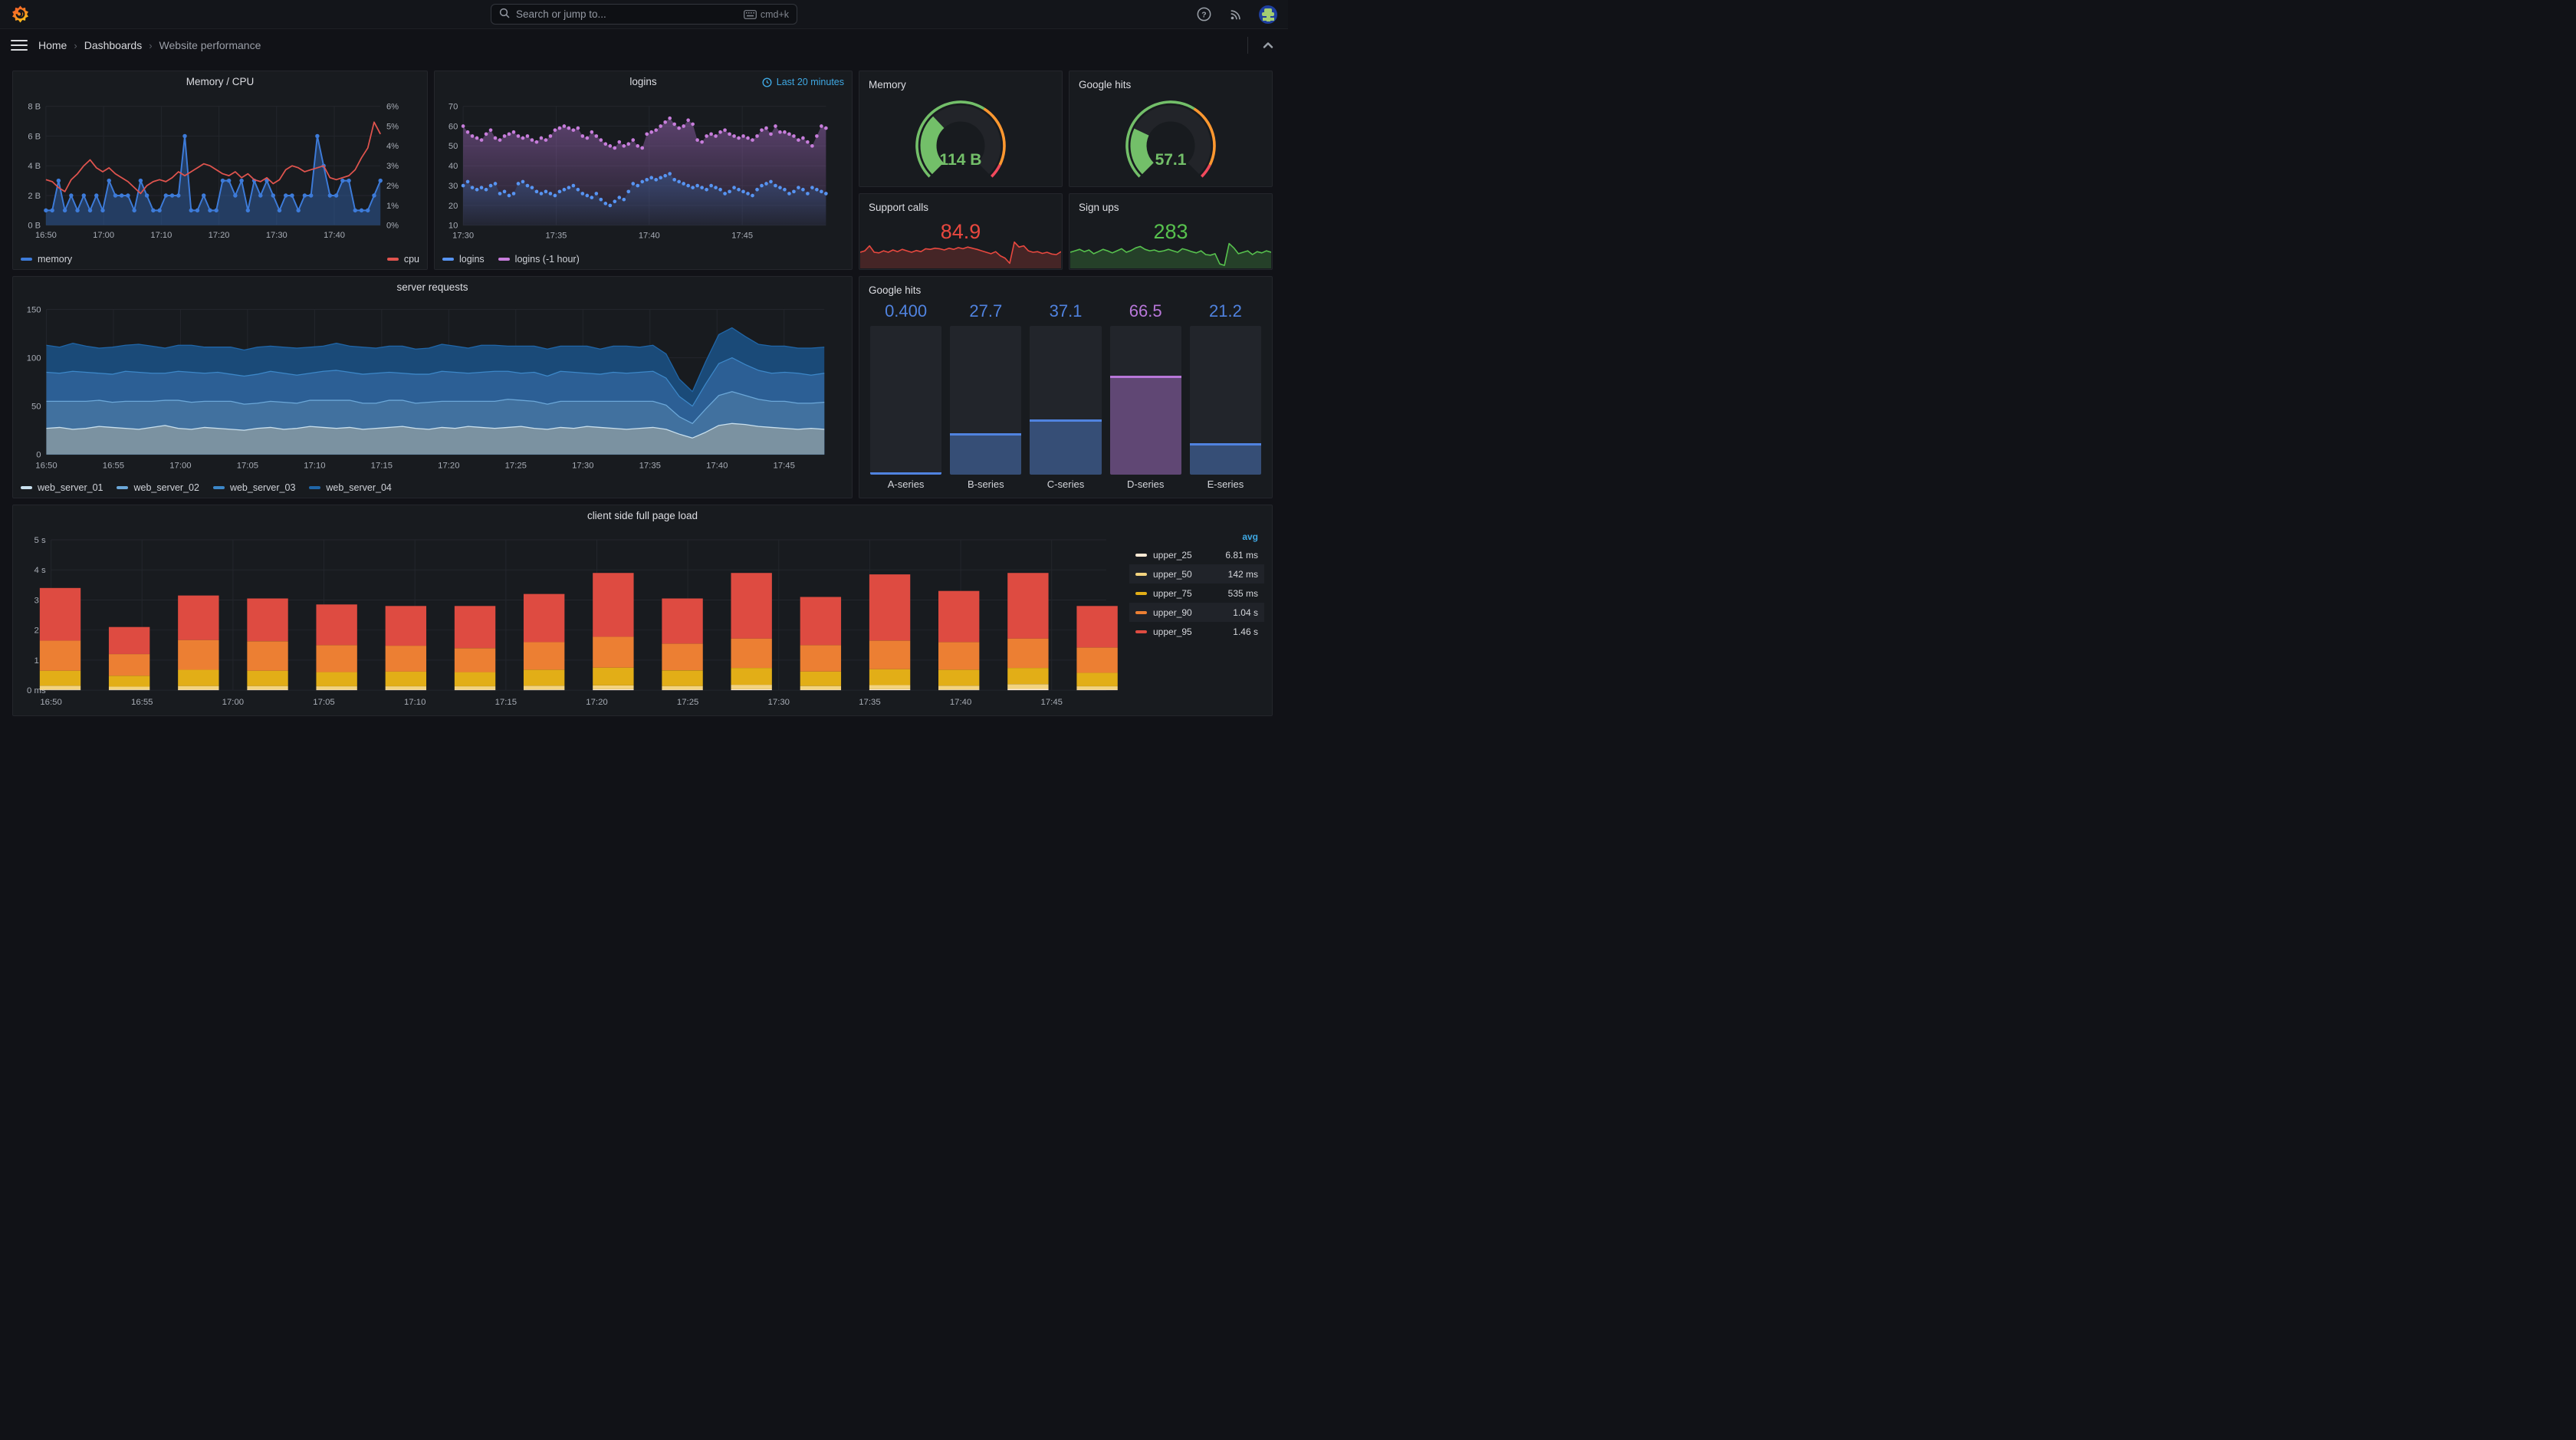  What do you see at coordinates (1196, 574) in the screenshot?
I see `legend-item-upper50: upper_50 142 ms` at bounding box center [1196, 574].